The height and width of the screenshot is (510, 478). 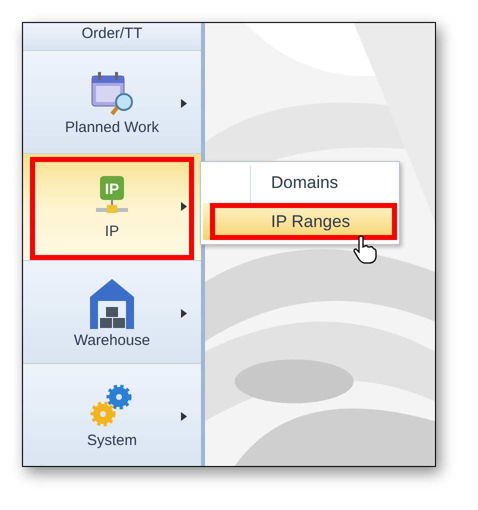 I want to click on nav-item: Warehouse, so click(x=112, y=312).